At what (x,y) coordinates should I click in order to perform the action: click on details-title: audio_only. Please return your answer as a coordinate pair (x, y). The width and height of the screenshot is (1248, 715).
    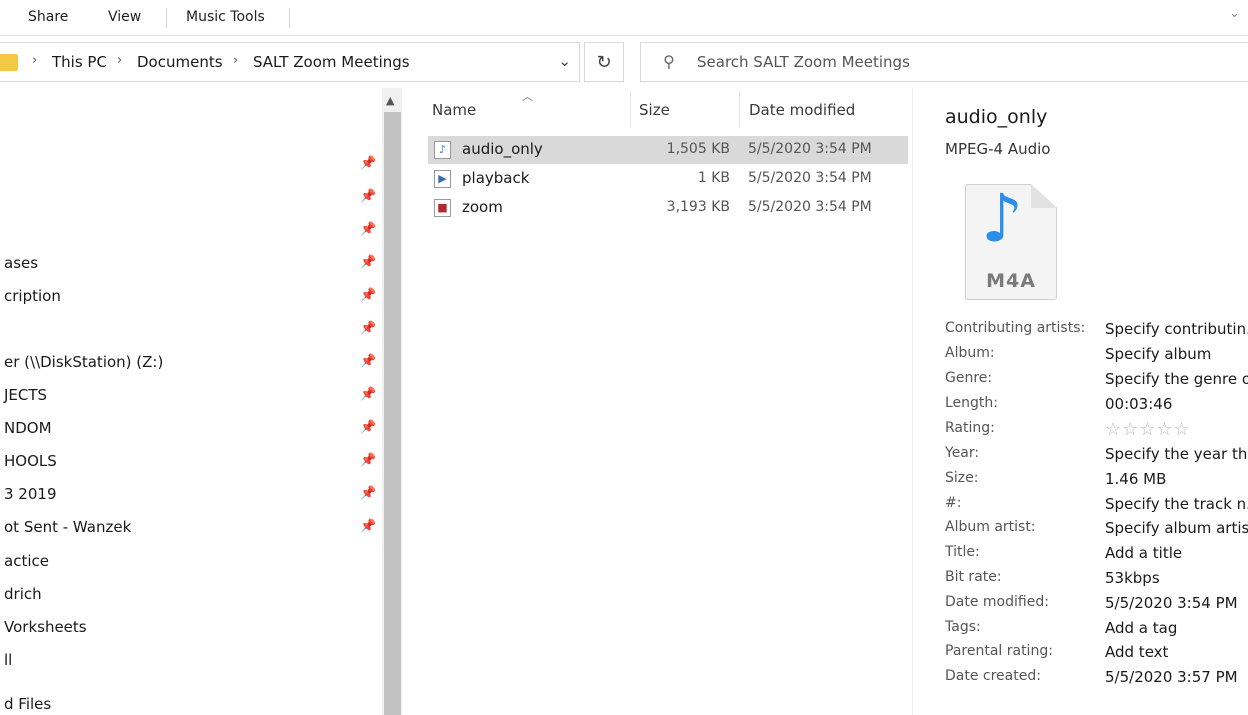
    Looking at the image, I should click on (996, 117).